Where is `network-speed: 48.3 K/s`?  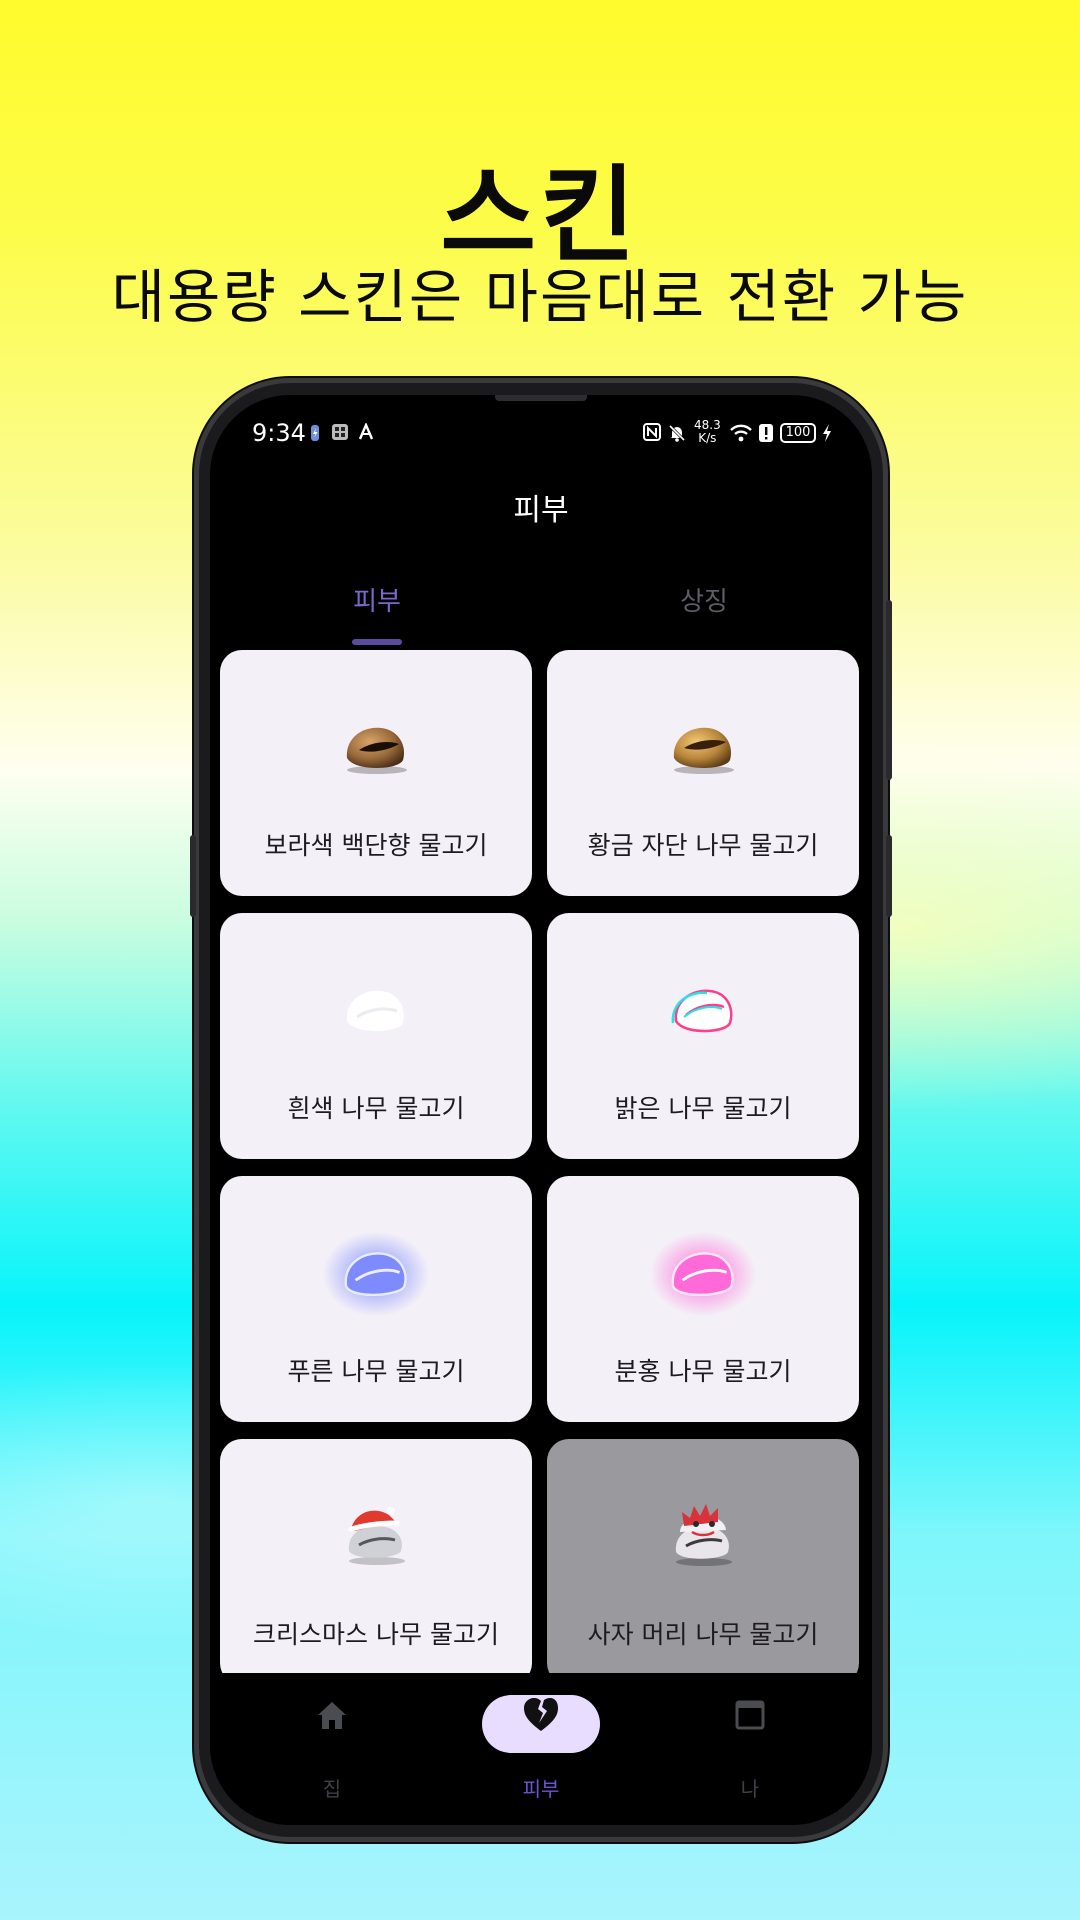
network-speed: 48.3 K/s is located at coordinates (707, 432).